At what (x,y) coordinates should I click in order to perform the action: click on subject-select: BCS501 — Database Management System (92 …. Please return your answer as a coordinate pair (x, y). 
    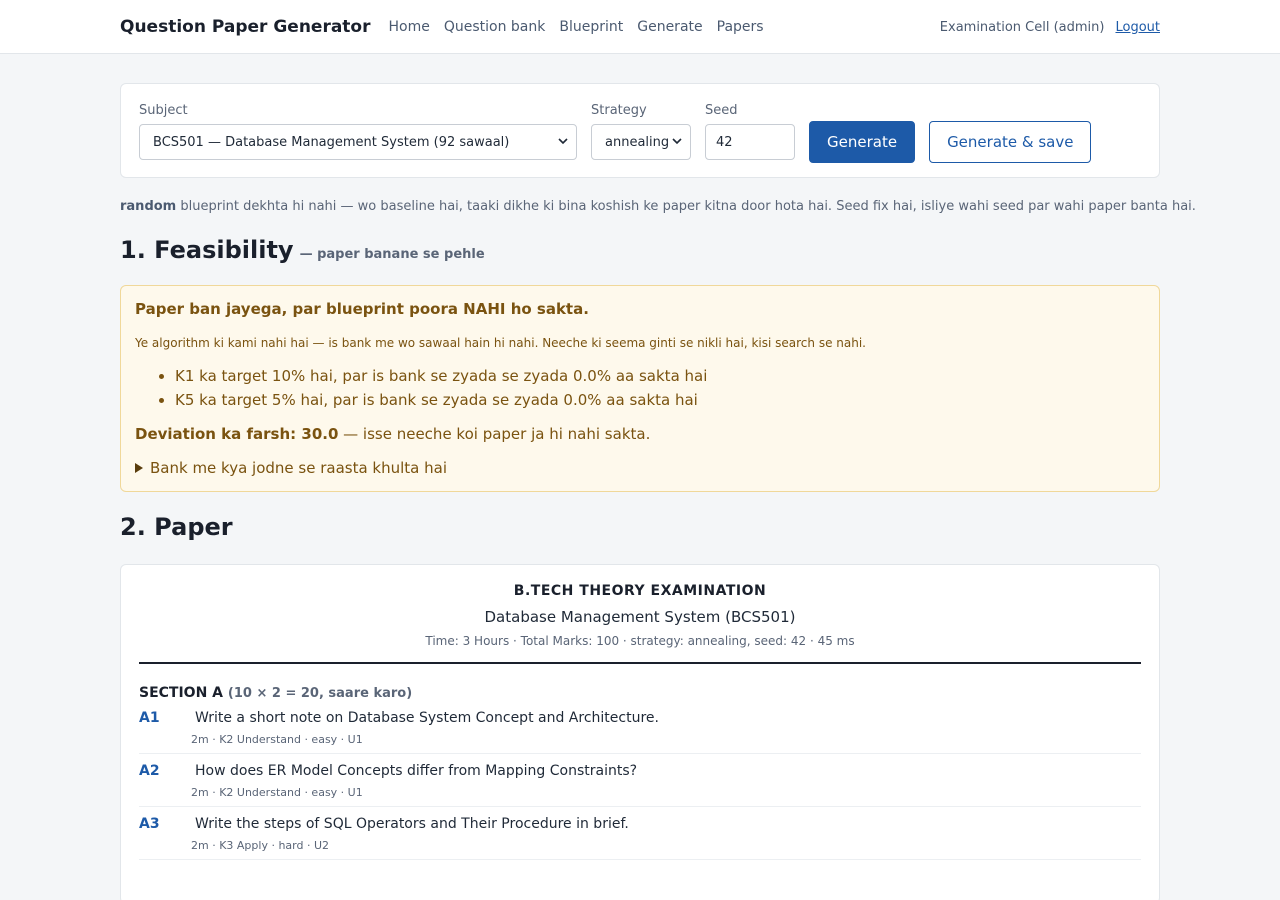
    Looking at the image, I should click on (358, 142).